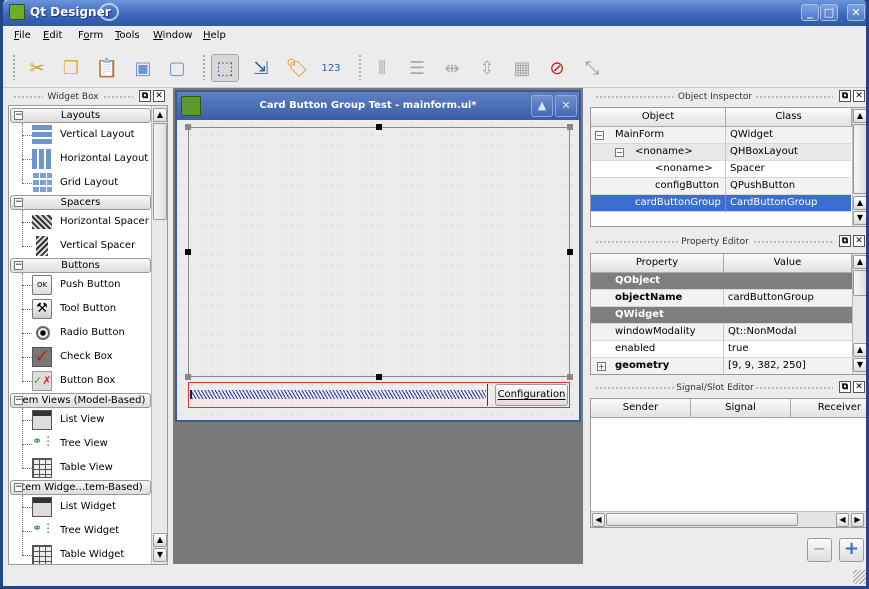  Describe the element at coordinates (338, 394) in the screenshot. I see `horizontal-spacer` at that location.